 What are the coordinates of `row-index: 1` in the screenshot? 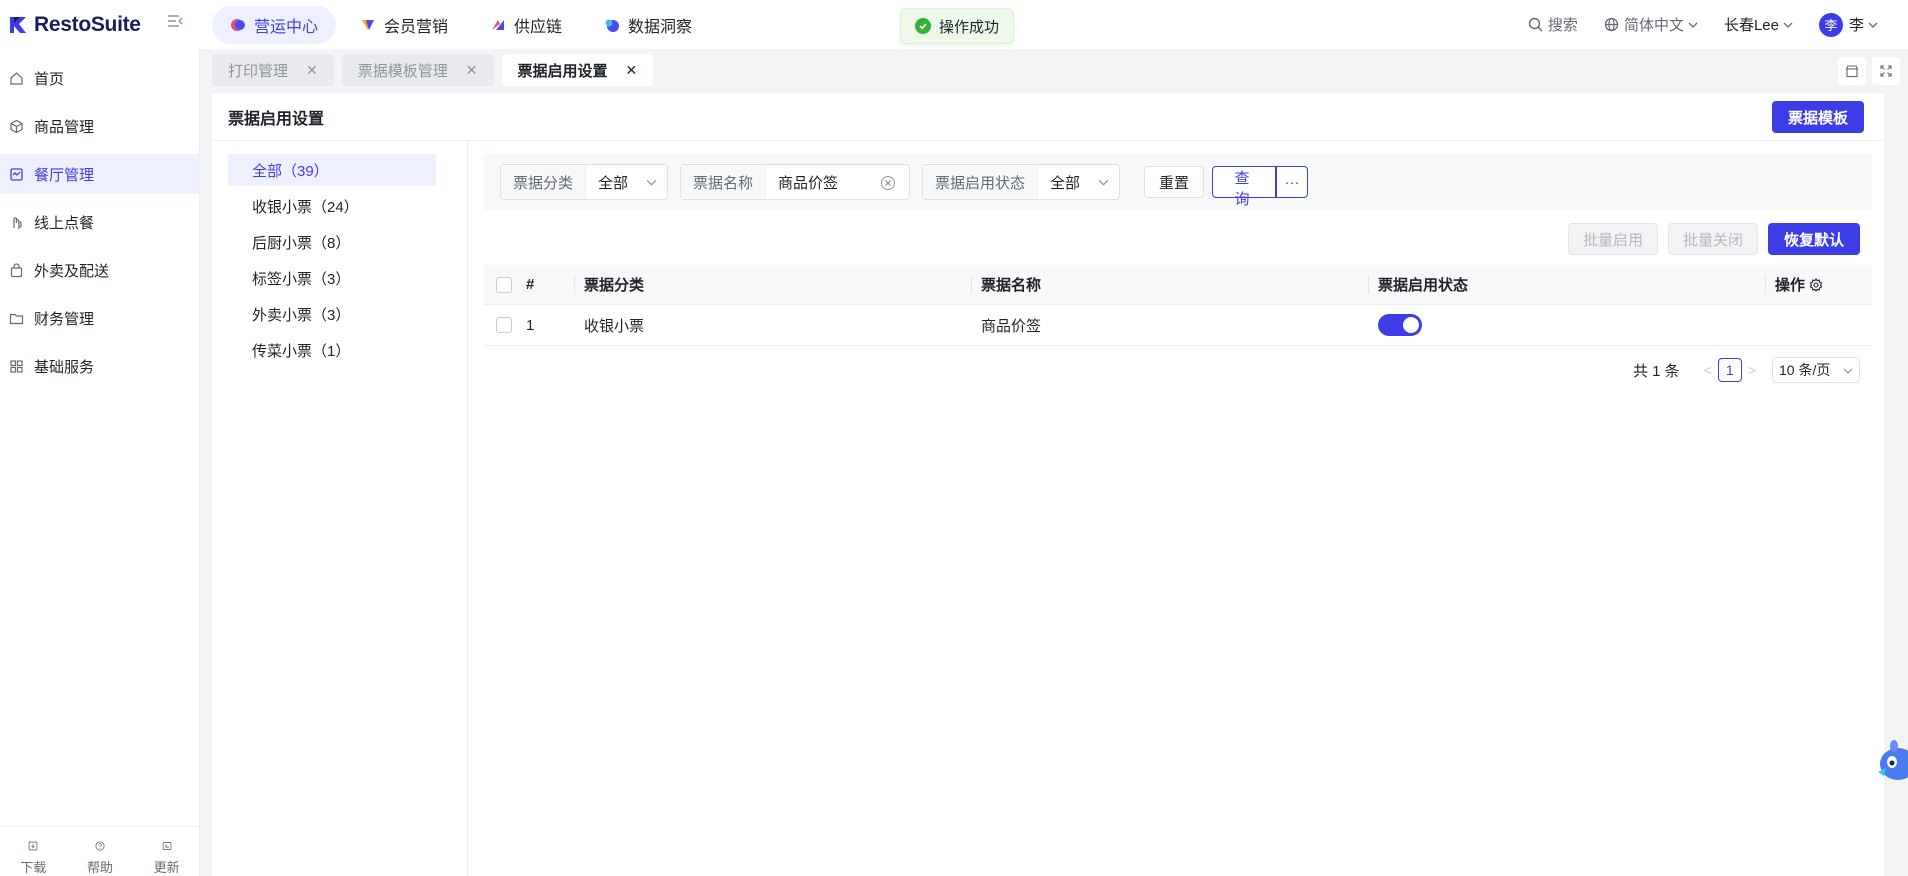 It's located at (530, 325).